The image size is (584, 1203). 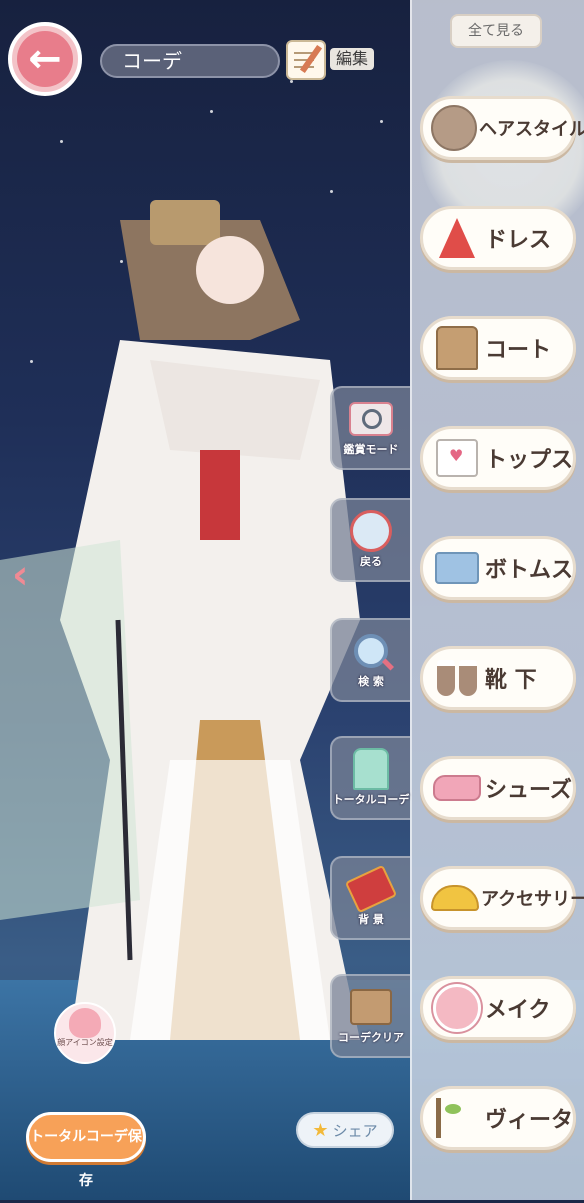 What do you see at coordinates (531, 129) in the screenshot?
I see `category-label: ヘアスタイル` at bounding box center [531, 129].